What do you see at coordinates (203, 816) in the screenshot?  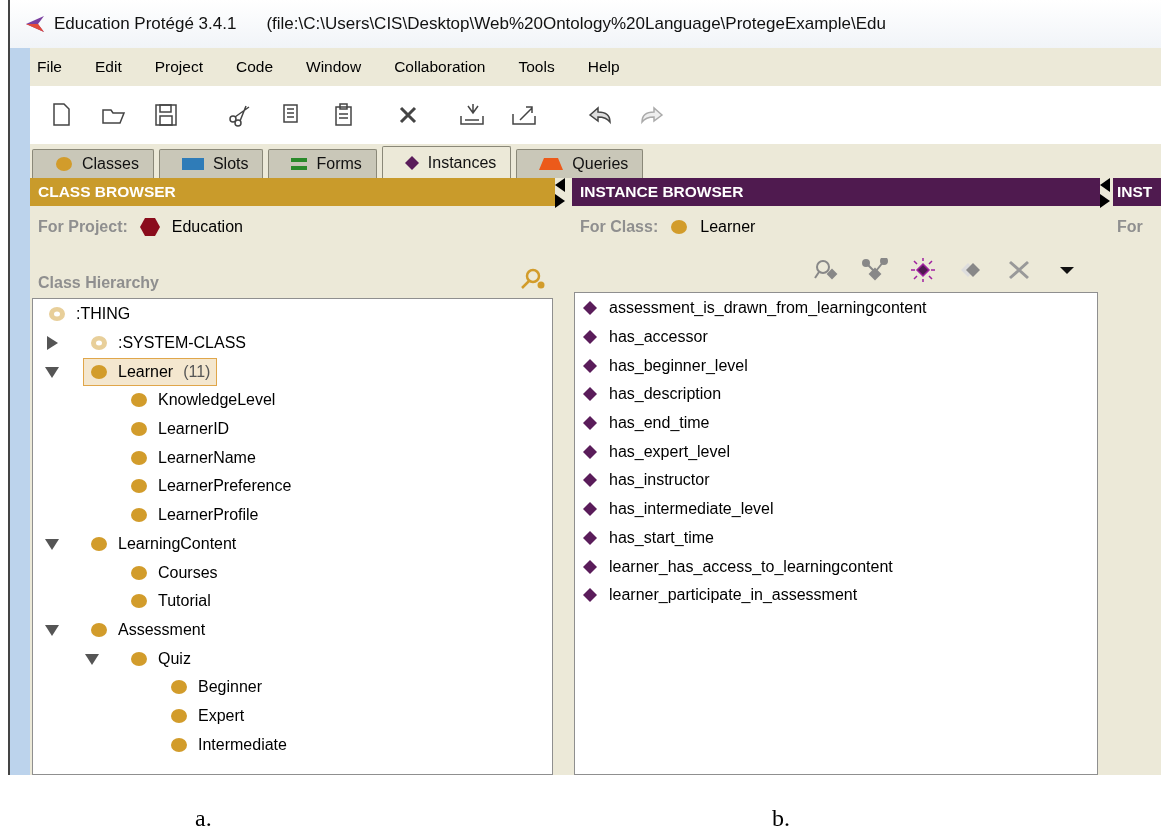 I see `figure-caption: a.` at bounding box center [203, 816].